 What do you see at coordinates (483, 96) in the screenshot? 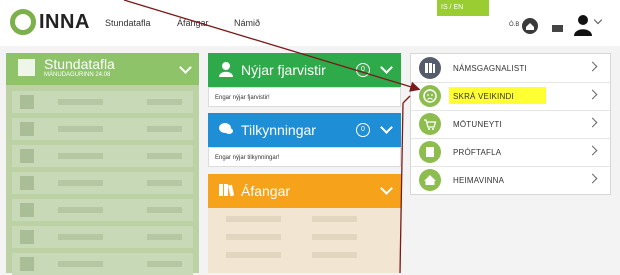
I see `menu-item-label: SKRÁ VEIKINDI` at bounding box center [483, 96].